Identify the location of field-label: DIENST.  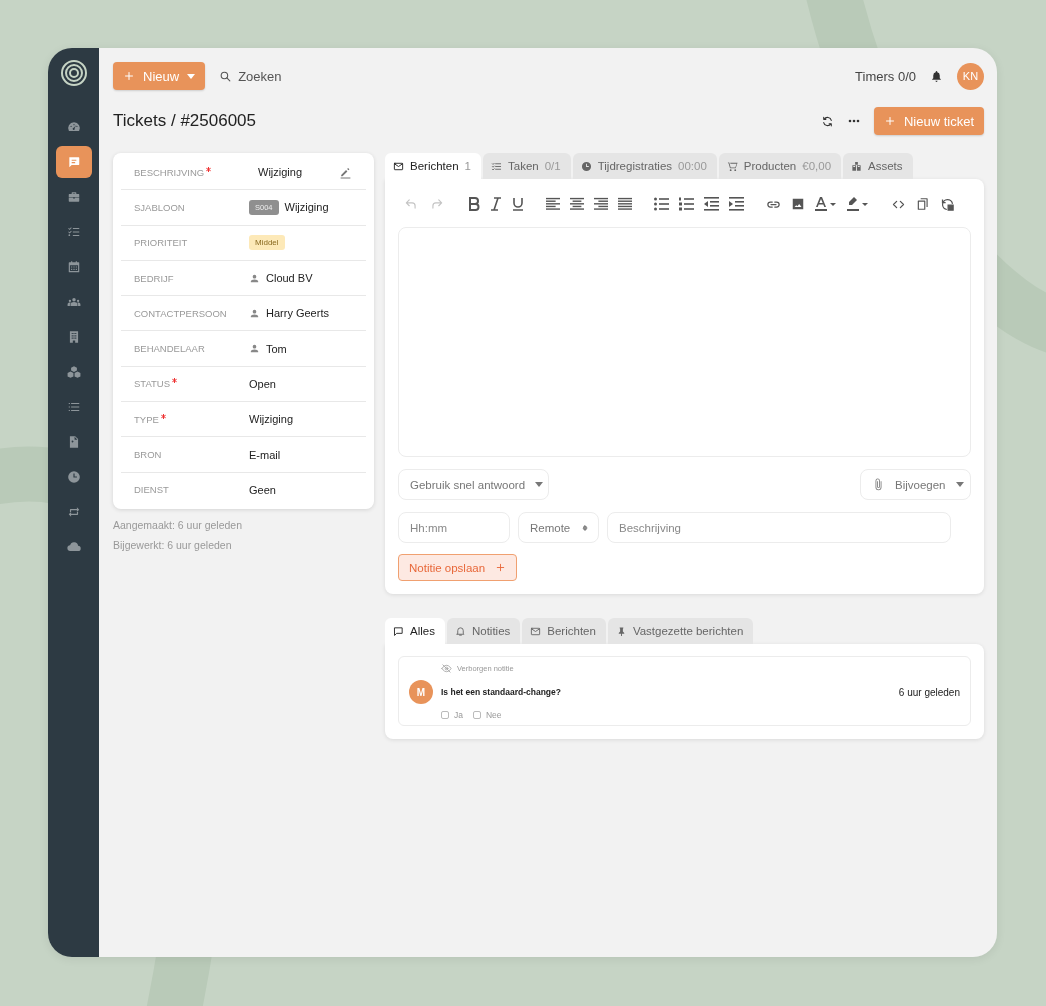
(151, 490).